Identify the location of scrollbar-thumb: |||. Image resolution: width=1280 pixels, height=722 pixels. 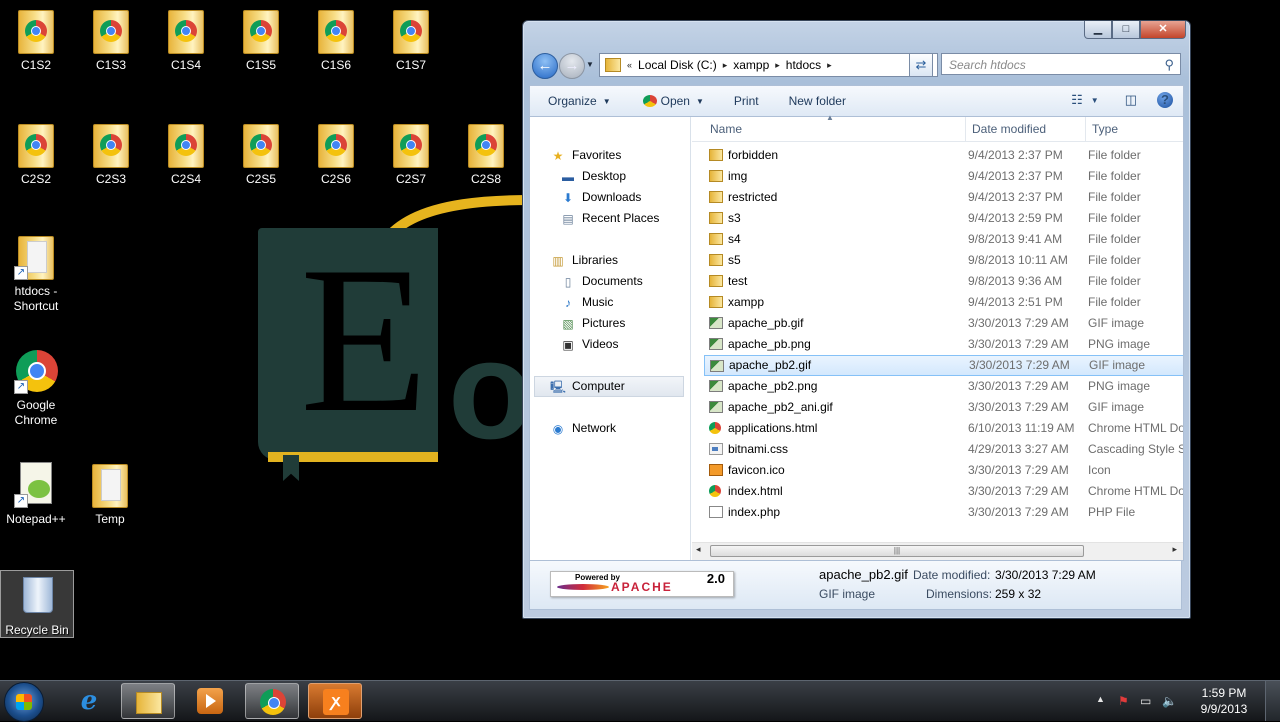
(897, 551).